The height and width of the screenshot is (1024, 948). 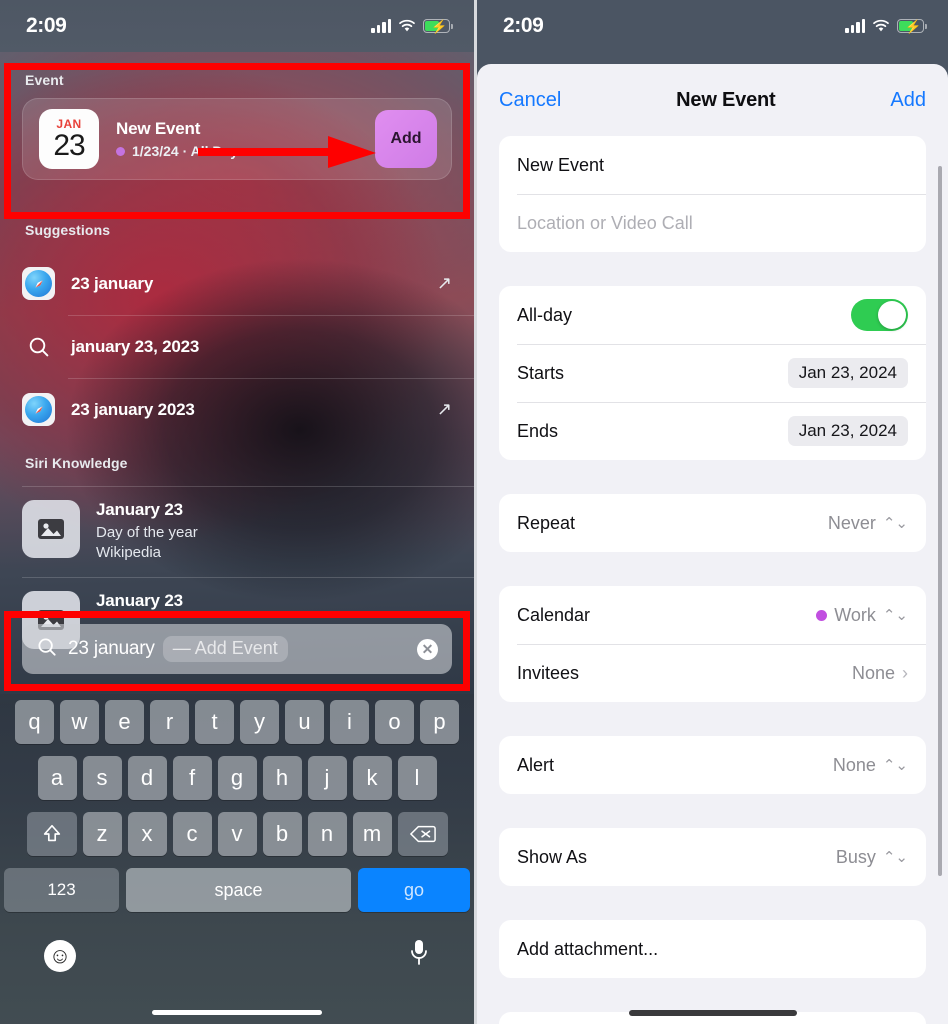 What do you see at coordinates (111, 648) in the screenshot?
I see `search-input-value: 23 january` at bounding box center [111, 648].